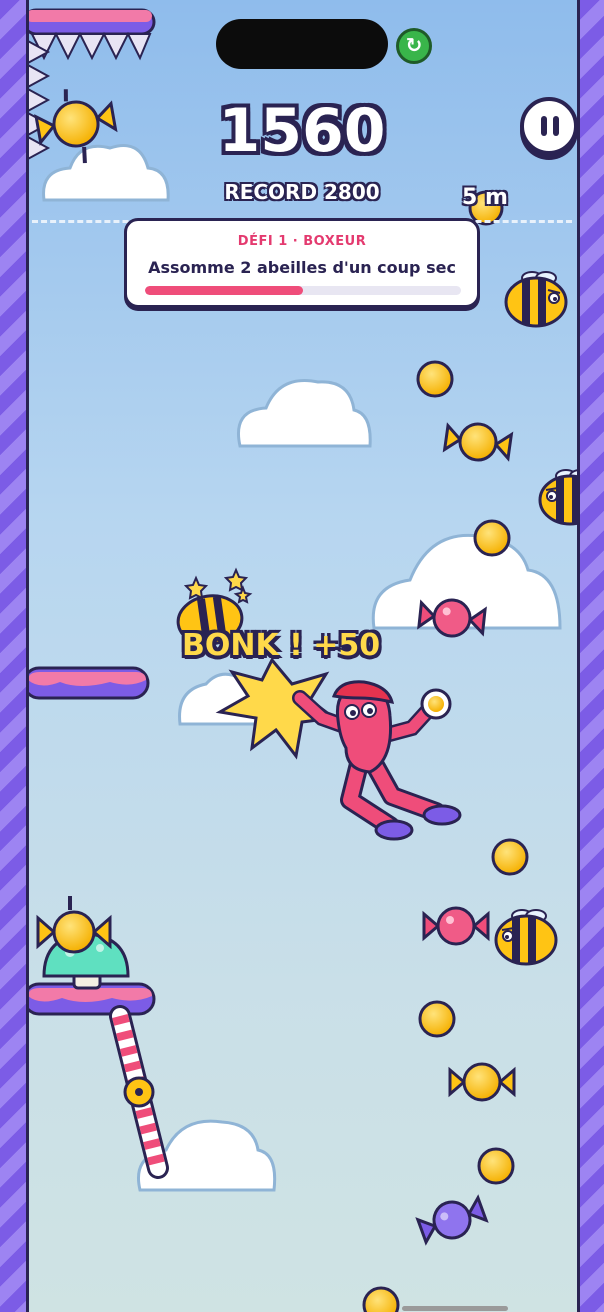 The width and height of the screenshot is (604, 1312). Describe the element at coordinates (281, 645) in the screenshot. I see `bonk-score-popup: BONK ! +50` at that location.